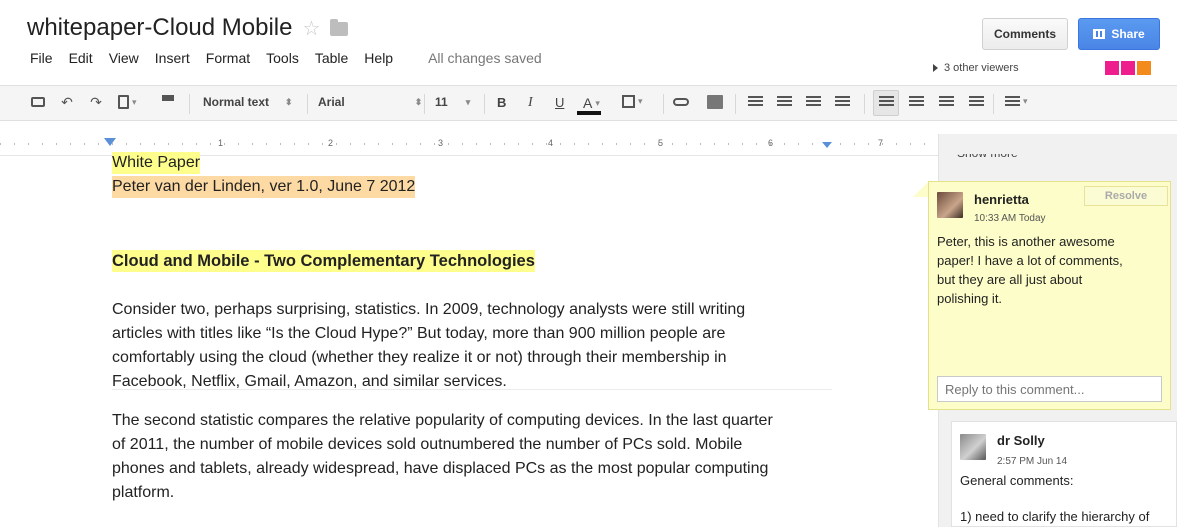 The width and height of the screenshot is (1177, 527). Describe the element at coordinates (1126, 196) in the screenshot. I see `resolve-button: Resolve` at that location.